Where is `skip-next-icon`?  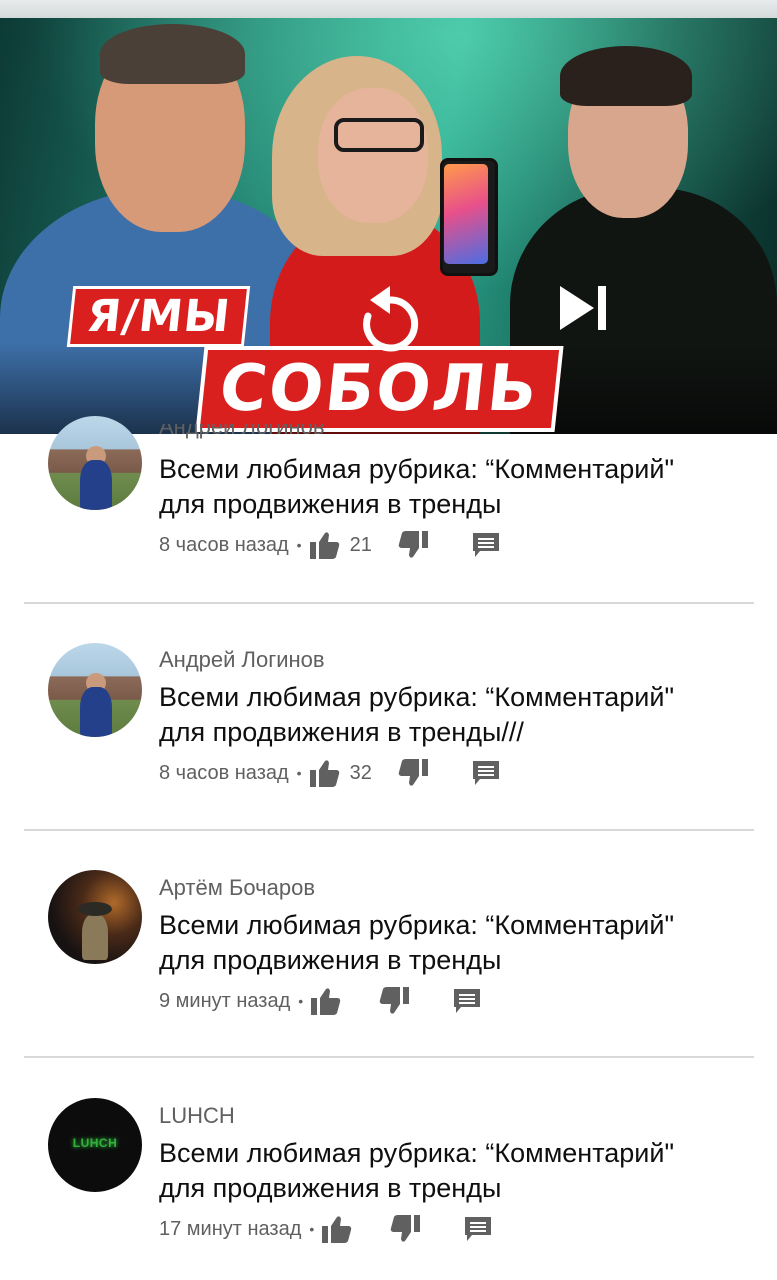 skip-next-icon is located at coordinates (583, 308).